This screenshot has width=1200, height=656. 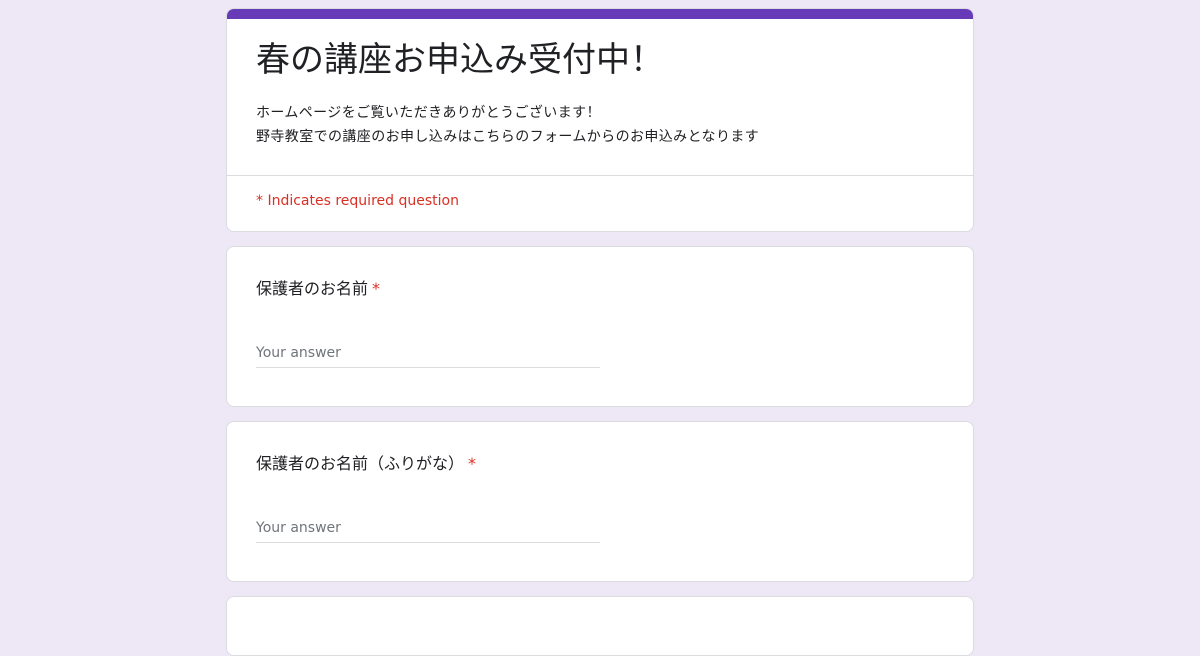 I want to click on question-label: 保護者のお名前, so click(x=312, y=288).